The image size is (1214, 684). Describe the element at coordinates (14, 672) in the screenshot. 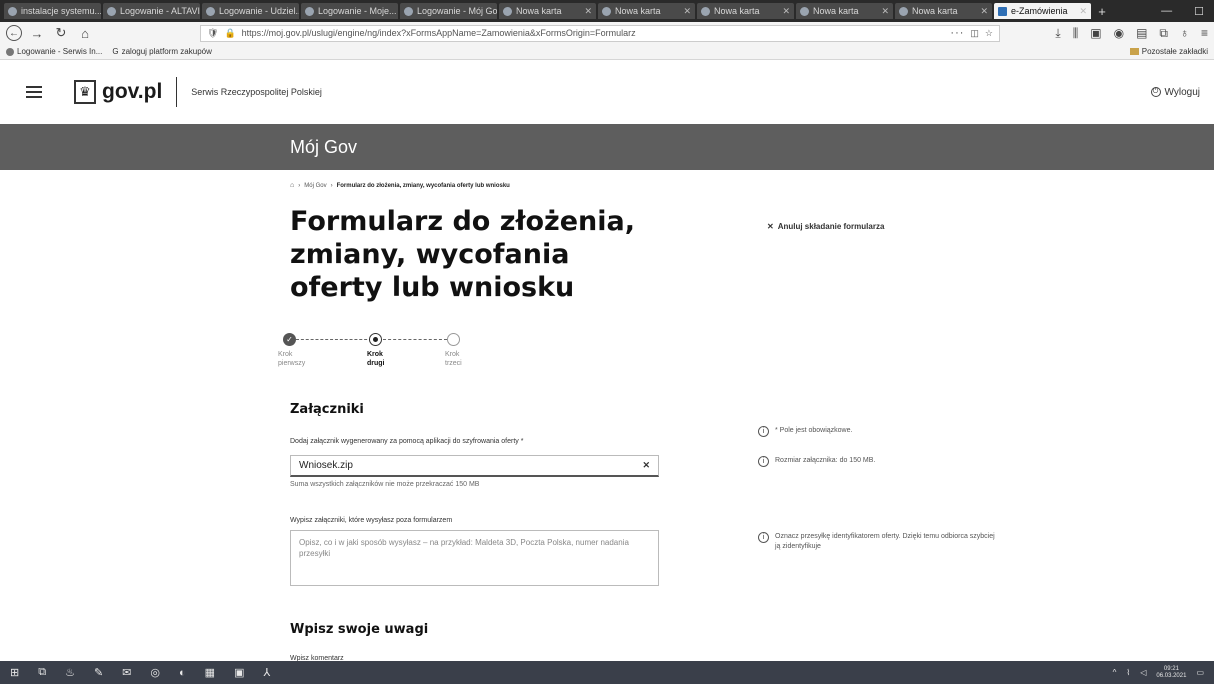

I see `windows-start-icon: ⊞` at that location.